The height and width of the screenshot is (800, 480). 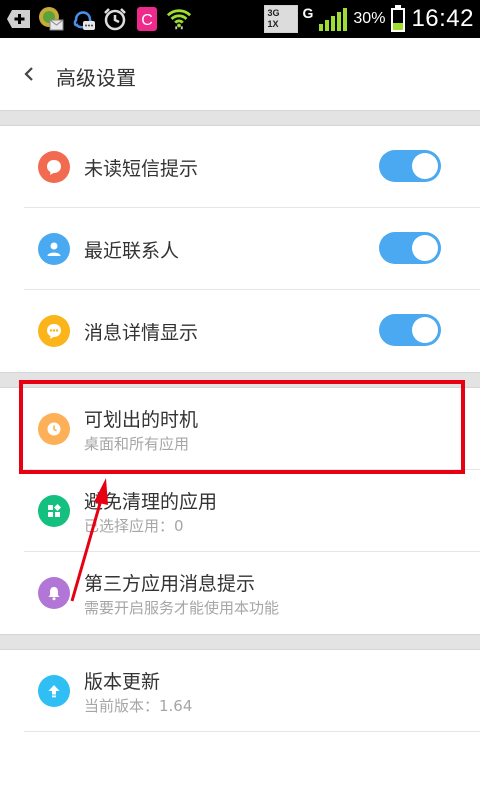 I want to click on svg-text: C, so click(x=147, y=20).